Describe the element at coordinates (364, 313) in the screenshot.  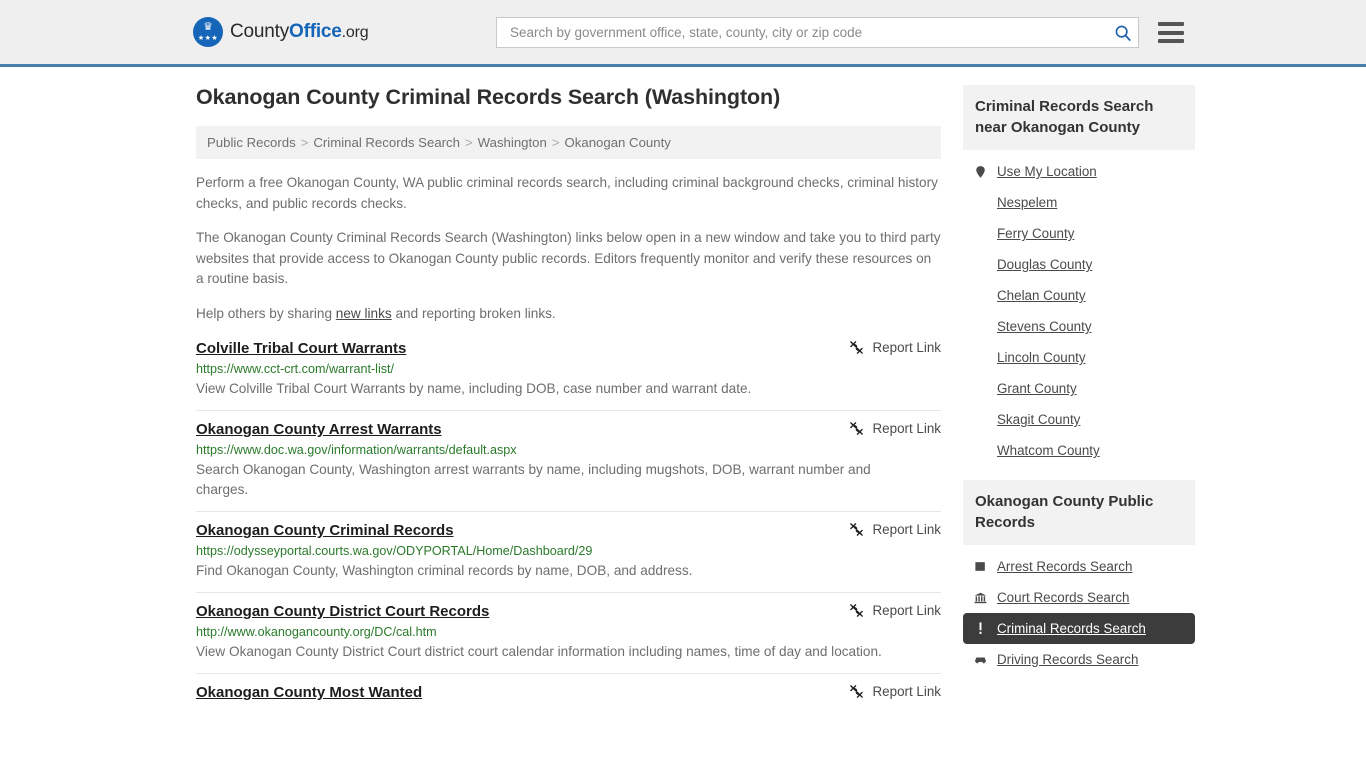
I see `new-links-link: new links` at that location.